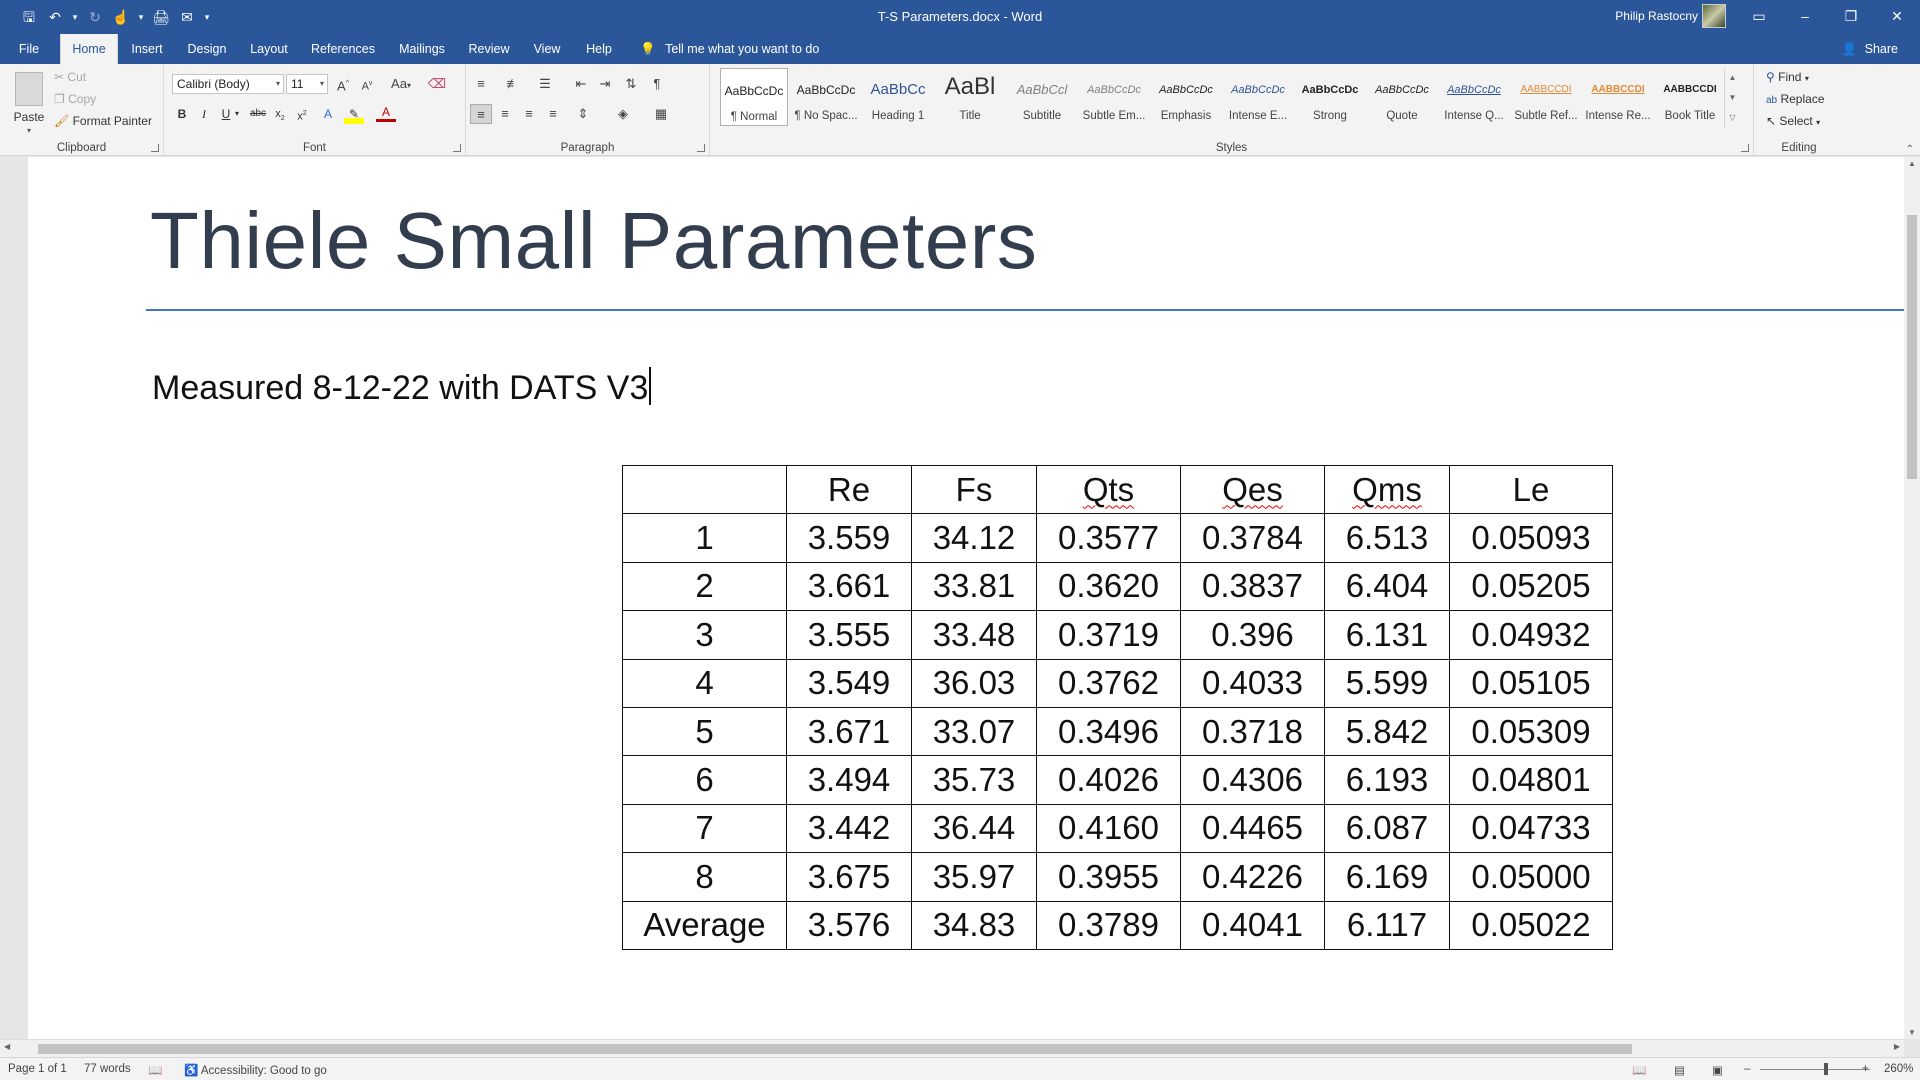  Describe the element at coordinates (1897, 1046) in the screenshot. I see `scroll-right-icon: ▶` at that location.